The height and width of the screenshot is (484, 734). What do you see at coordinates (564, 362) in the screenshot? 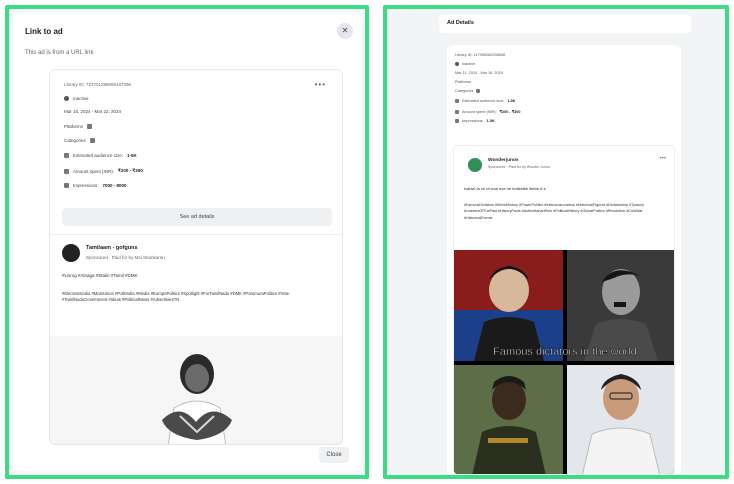
I see `dictators-collage-image: Famous dictators in the world` at bounding box center [564, 362].